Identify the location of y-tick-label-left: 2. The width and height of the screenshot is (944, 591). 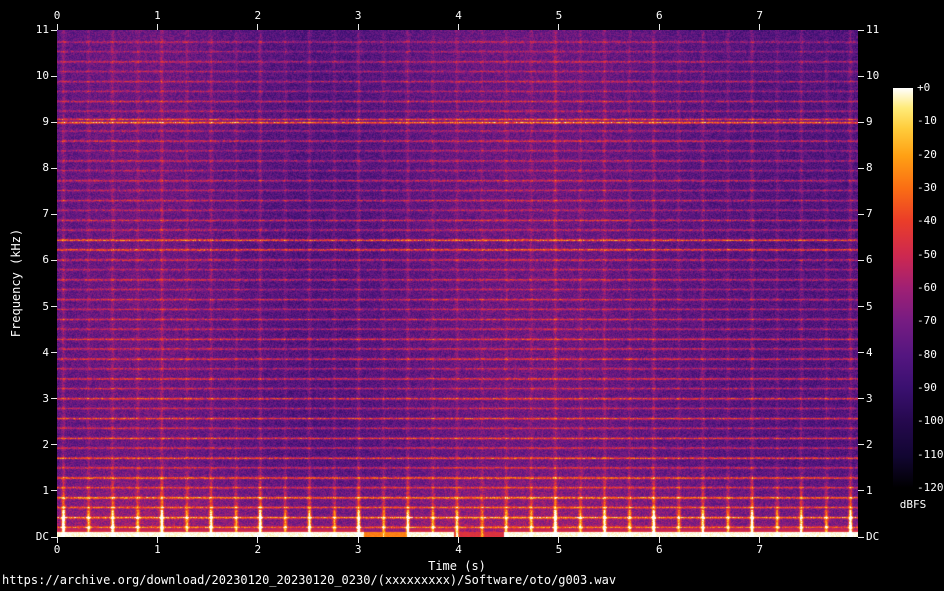
(45, 444).